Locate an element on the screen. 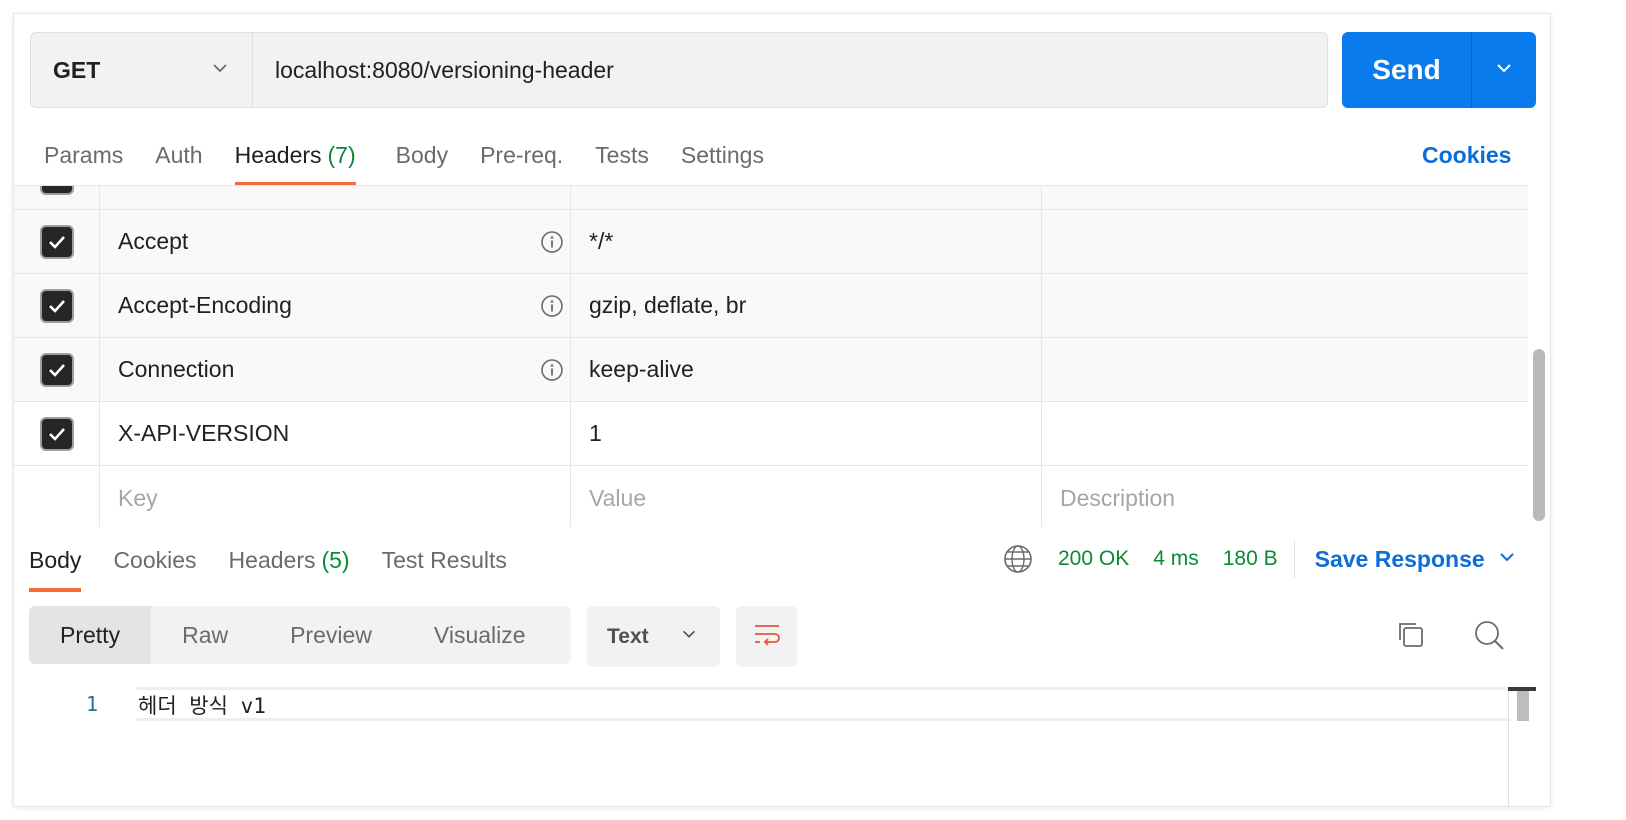 This screenshot has width=1626, height=820. send-button: Send is located at coordinates (1407, 70).